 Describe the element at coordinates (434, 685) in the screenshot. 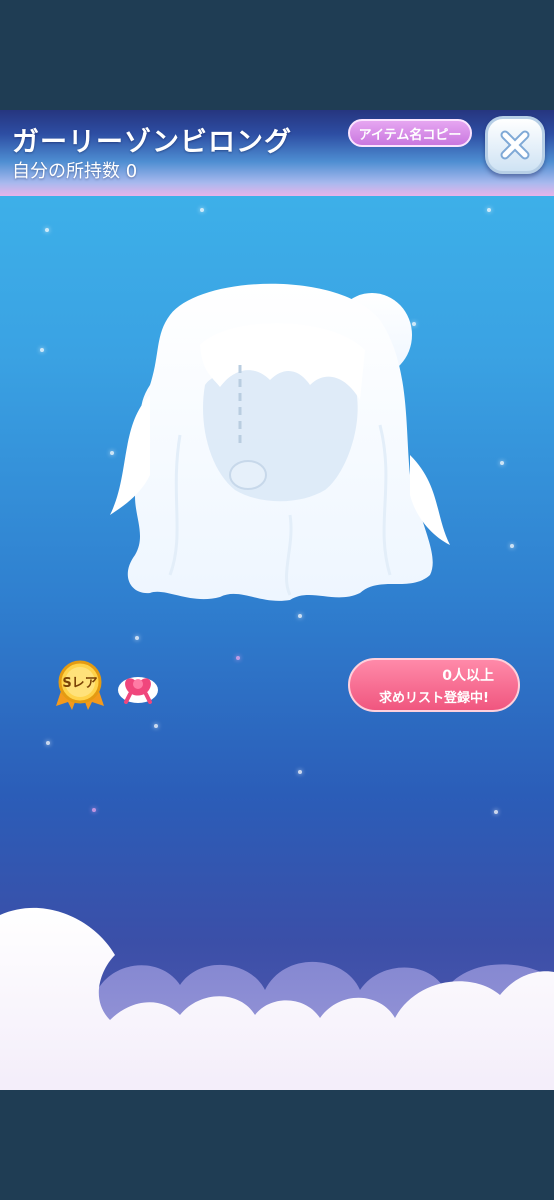

I see `wish-list-button: 0人以上 求めリスト登録中!` at that location.